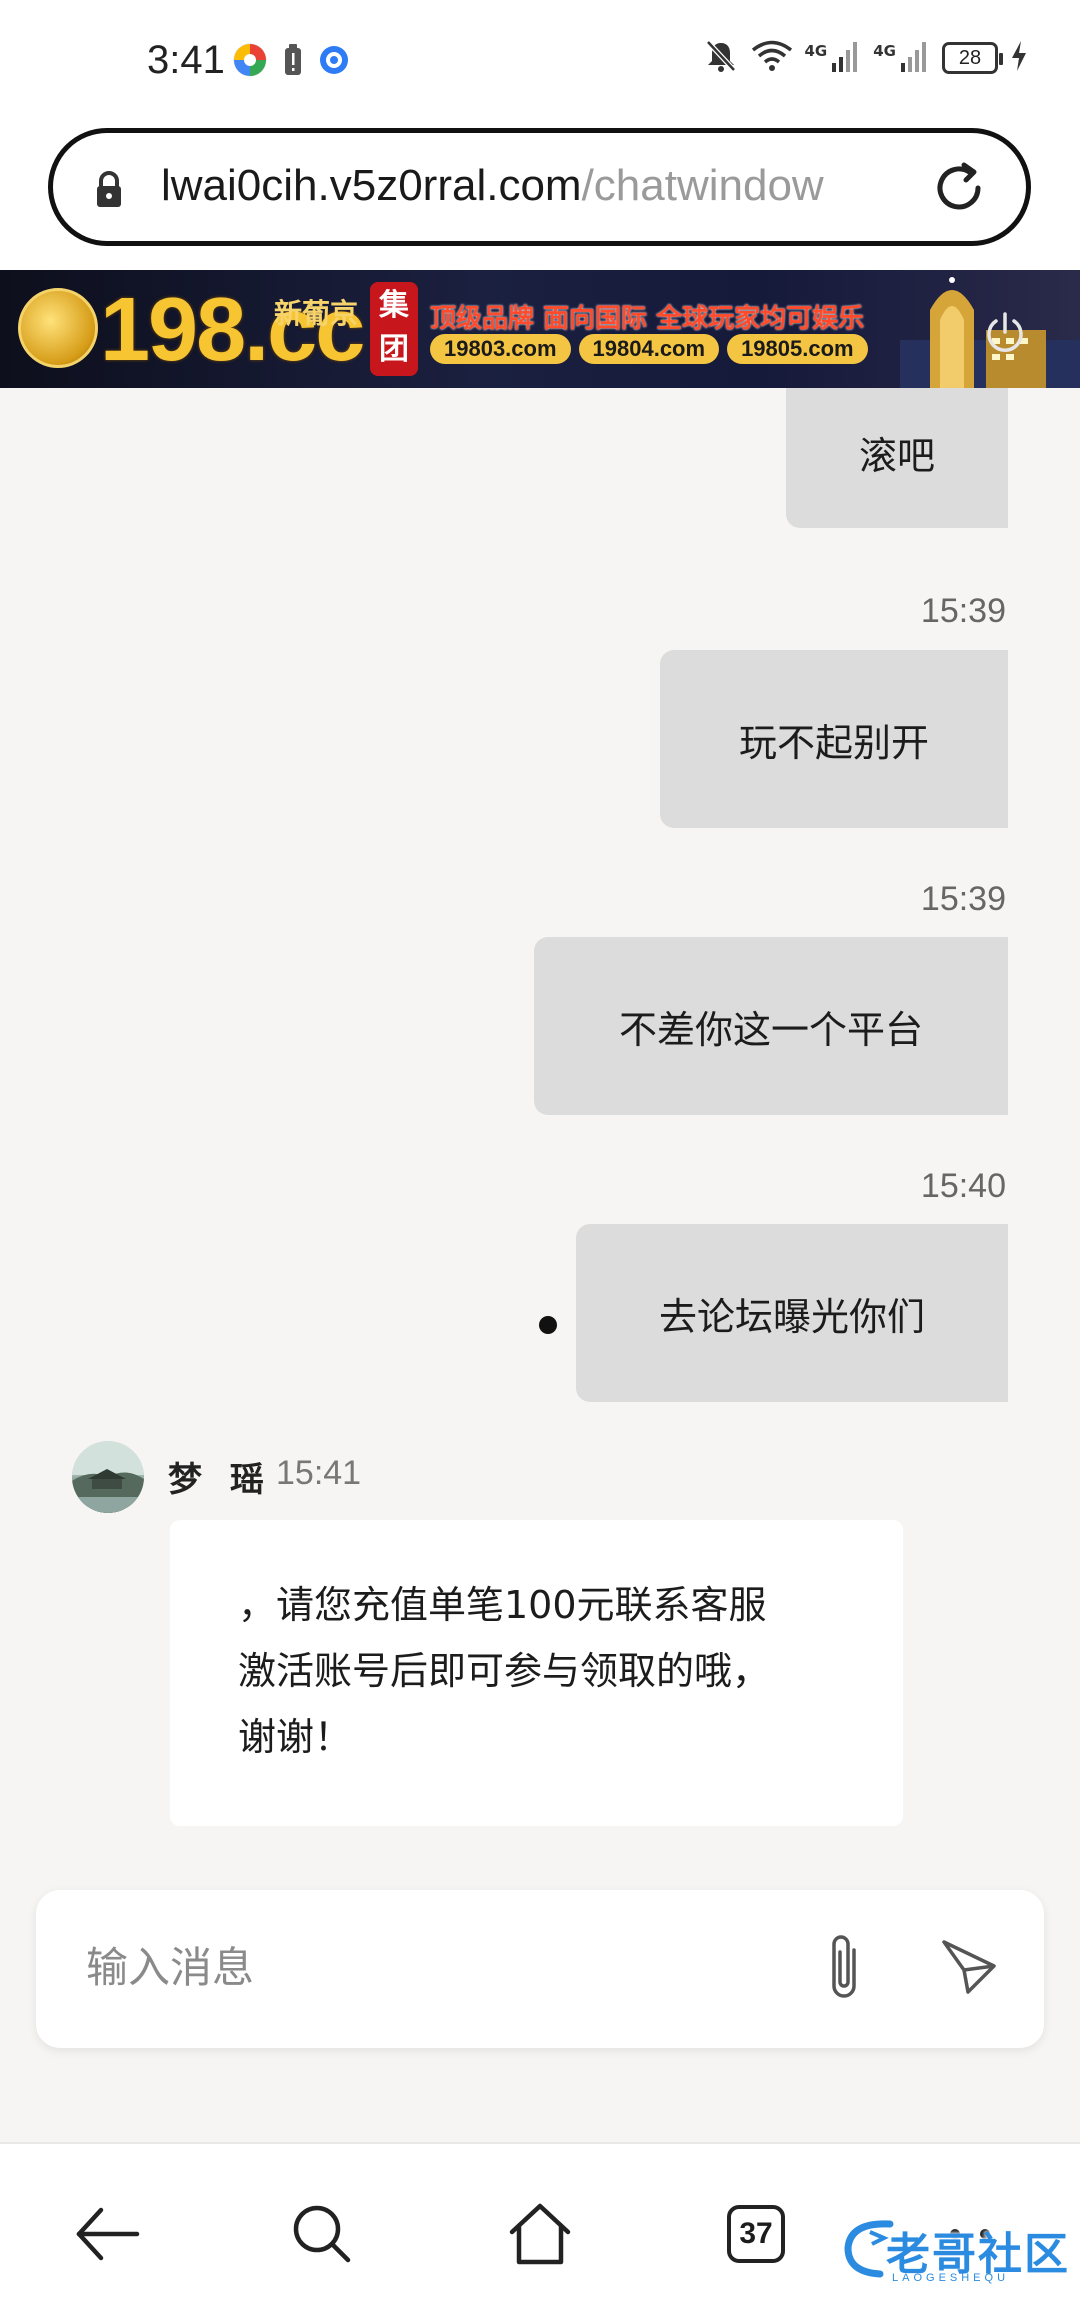 The height and width of the screenshot is (2310, 1080). I want to click on status-right: 4G 4G 28, so click(866, 58).